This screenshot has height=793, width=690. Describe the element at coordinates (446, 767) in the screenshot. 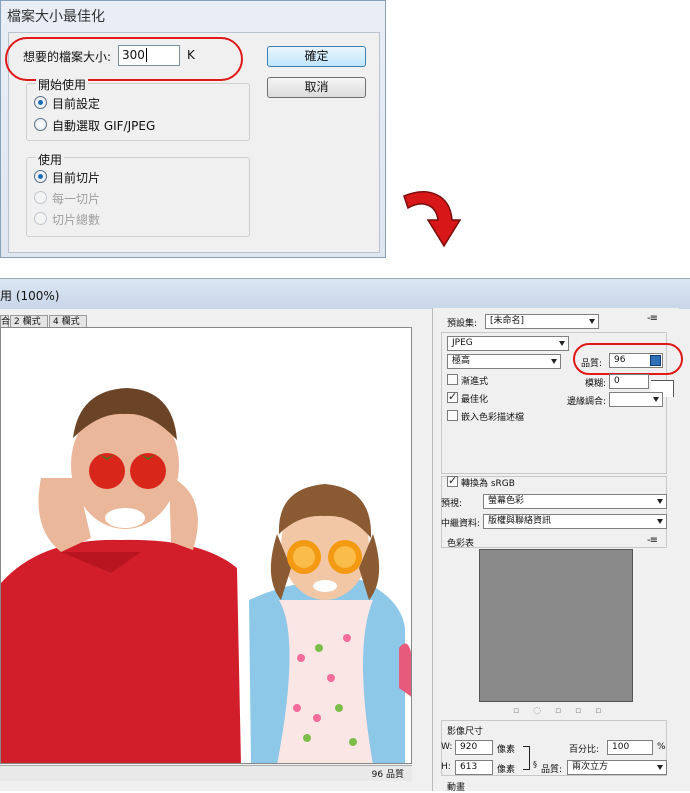

I see `height-label: H:` at that location.